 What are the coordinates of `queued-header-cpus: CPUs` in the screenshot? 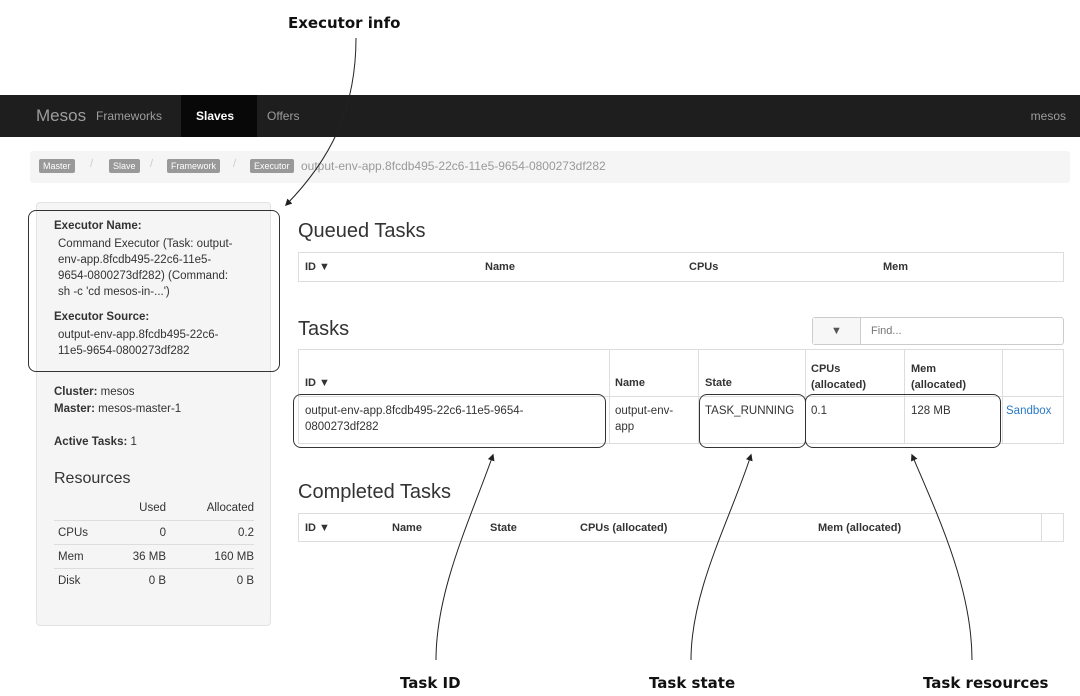 It's located at (703, 267).